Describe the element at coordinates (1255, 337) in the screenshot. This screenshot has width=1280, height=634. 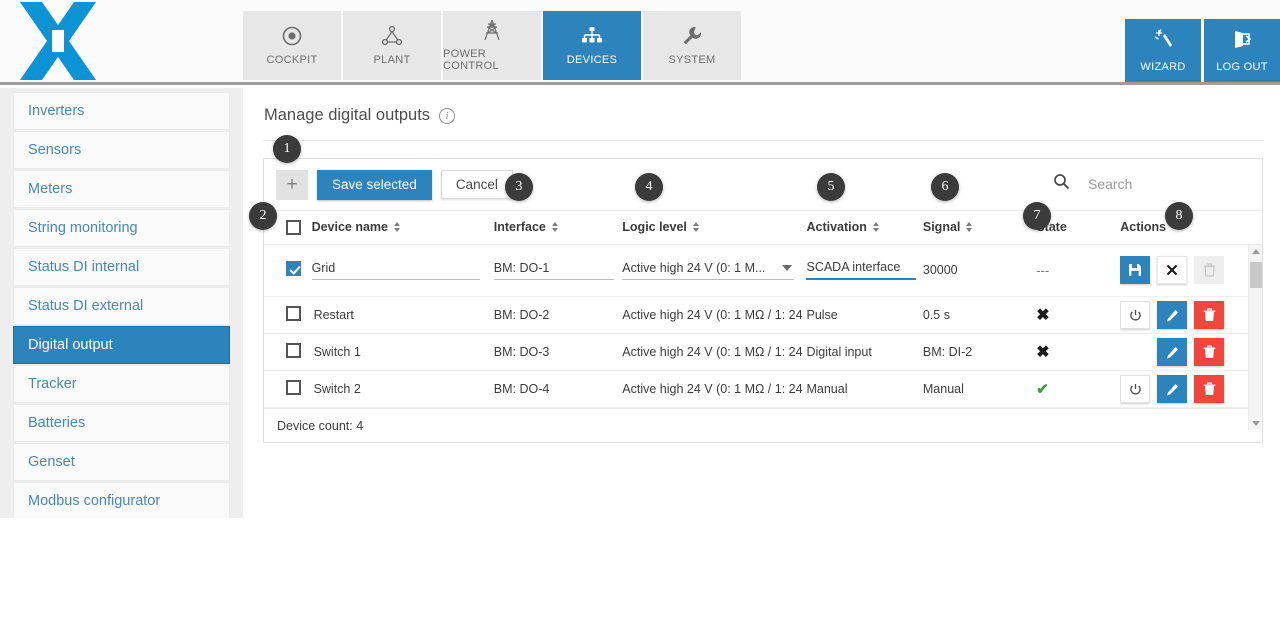
I see `table-scrollbar` at that location.